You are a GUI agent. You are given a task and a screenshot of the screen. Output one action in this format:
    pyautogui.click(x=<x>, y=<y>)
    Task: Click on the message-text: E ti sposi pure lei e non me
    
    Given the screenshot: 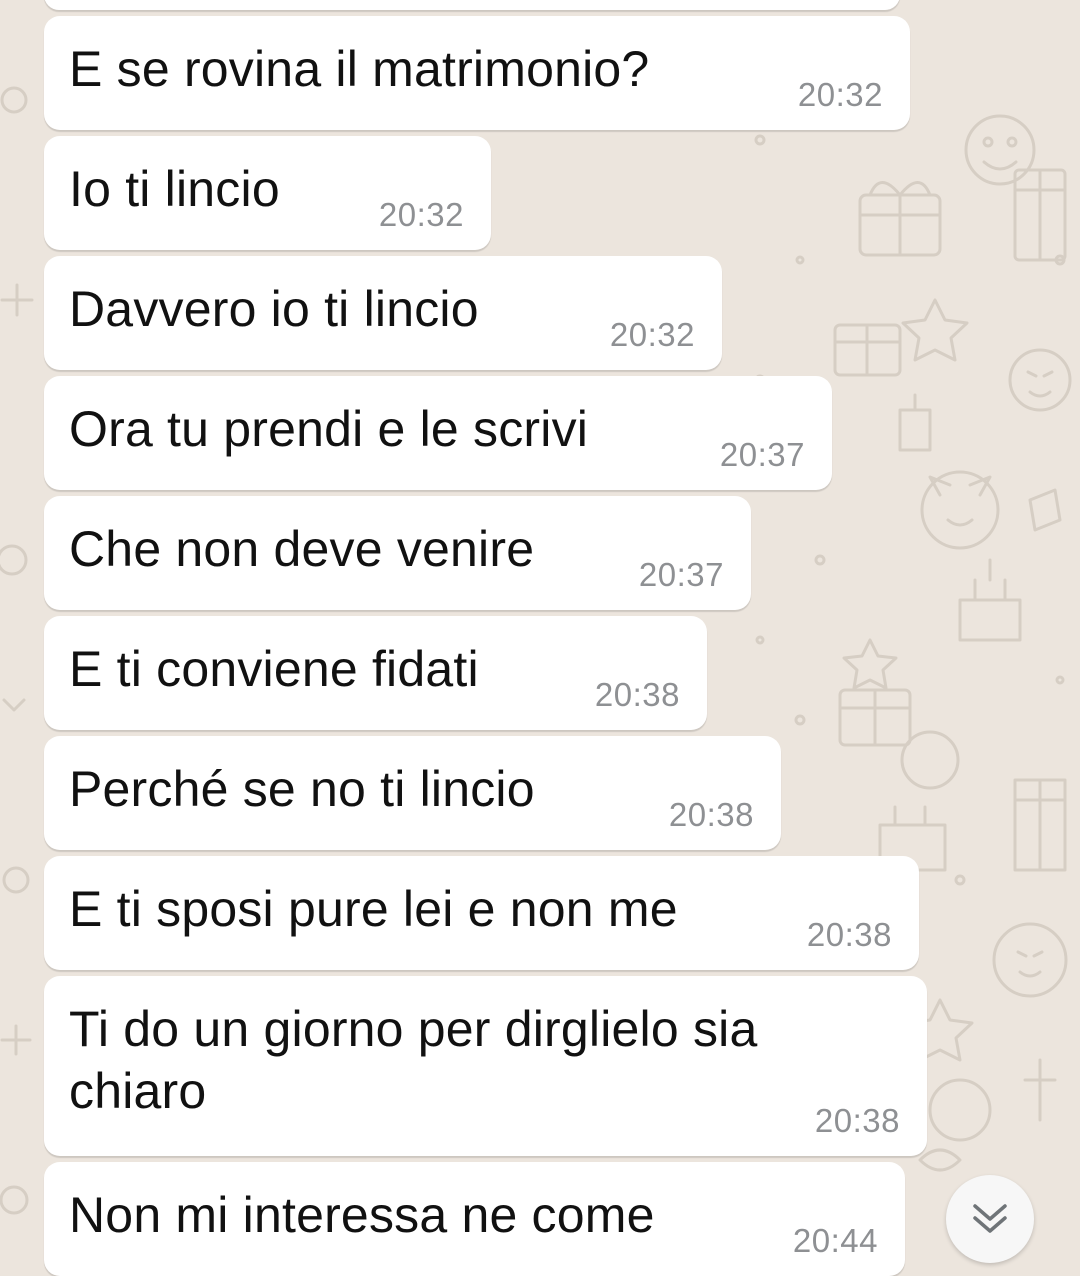 What is the action you would take?
    pyautogui.click(x=373, y=909)
    